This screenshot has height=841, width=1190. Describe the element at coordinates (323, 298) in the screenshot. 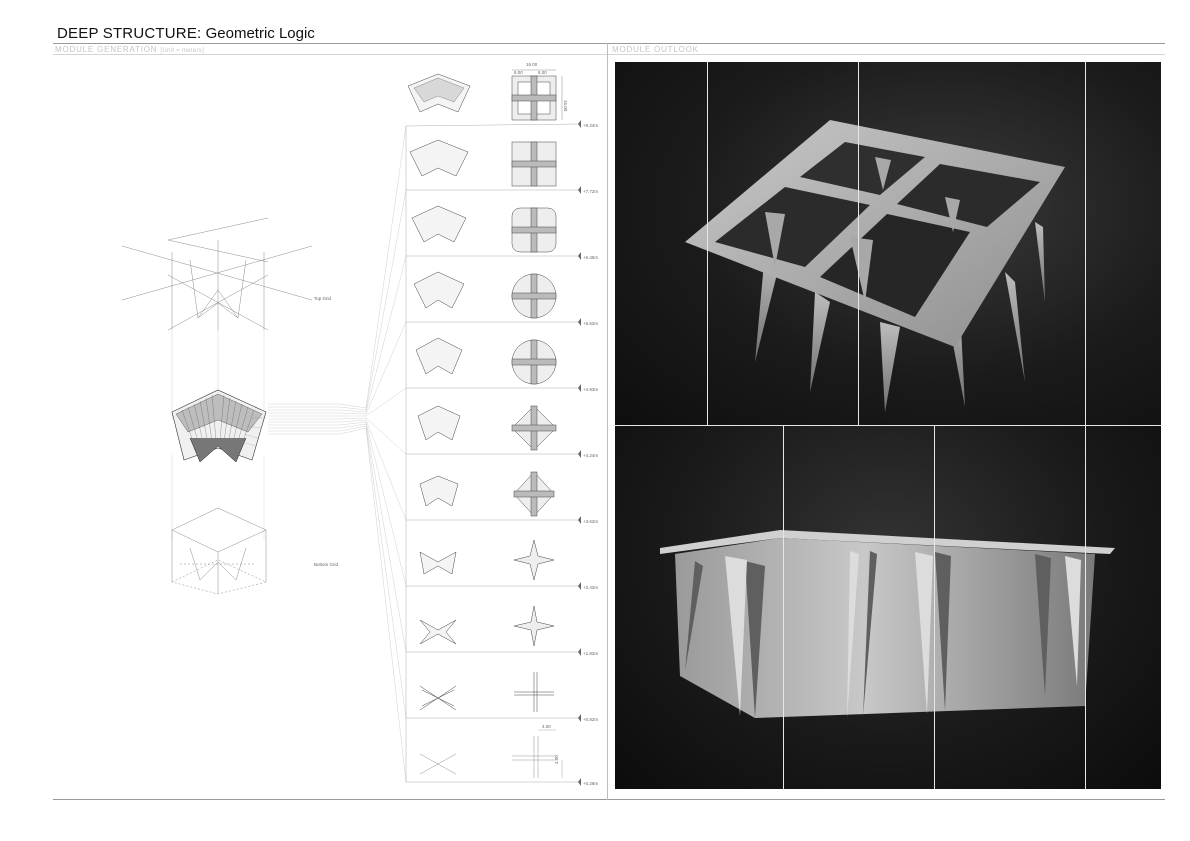

I see `top-grid-label: Top Grid` at that location.